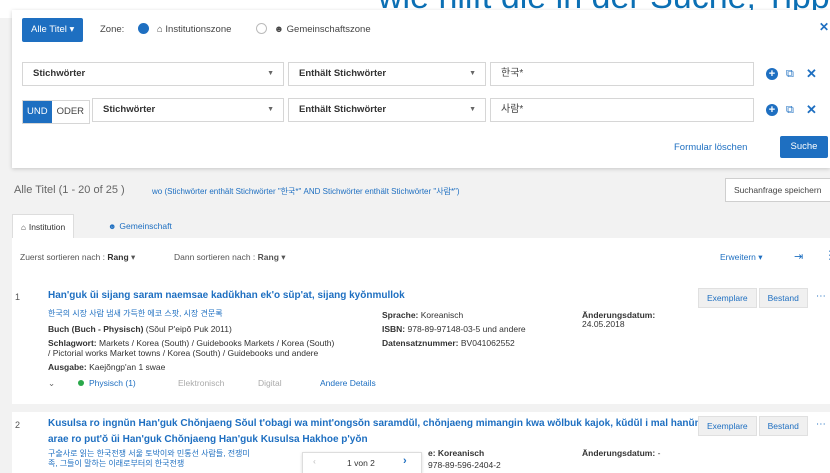  I want to click on tab-institution: ⌂ Institution, so click(43, 226).